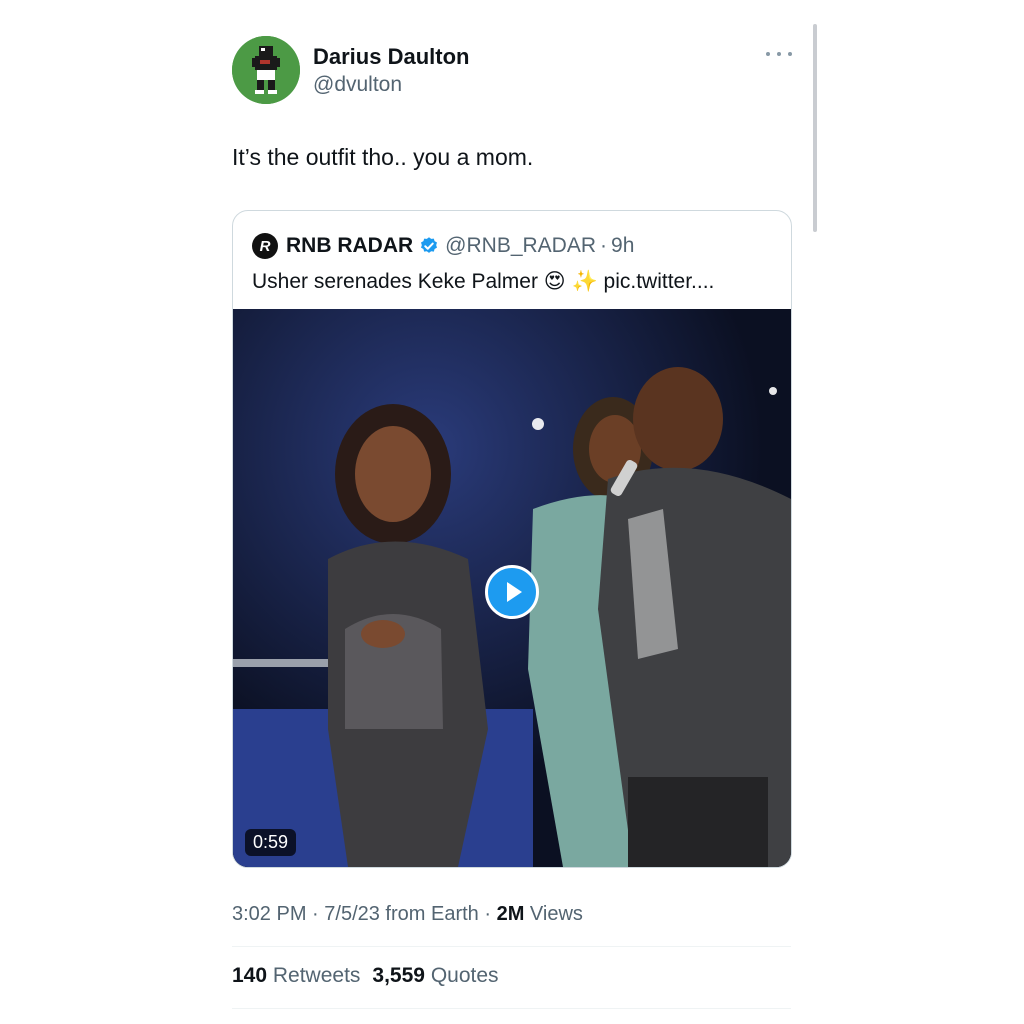  I want to click on retweets-stat: 140 Retweets, so click(296, 975).